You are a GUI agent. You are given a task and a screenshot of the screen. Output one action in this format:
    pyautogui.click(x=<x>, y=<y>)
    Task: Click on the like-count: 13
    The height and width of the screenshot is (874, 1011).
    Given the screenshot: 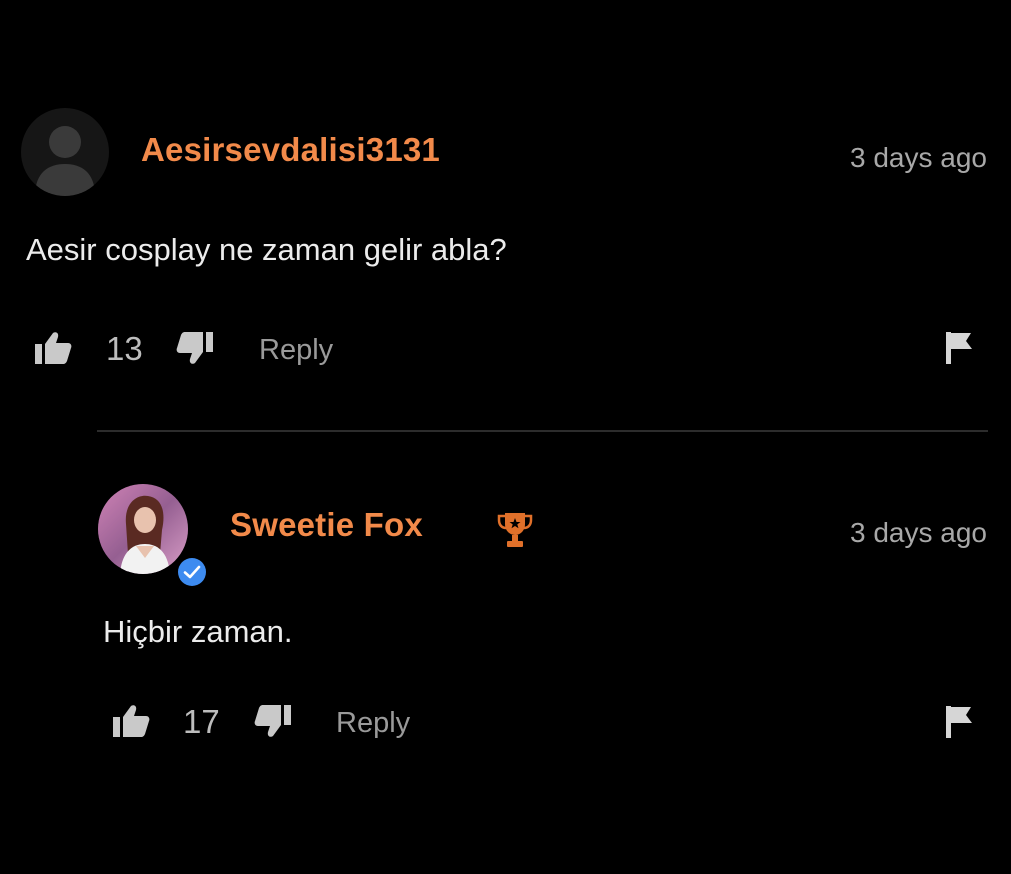 What is the action you would take?
    pyautogui.click(x=124, y=348)
    